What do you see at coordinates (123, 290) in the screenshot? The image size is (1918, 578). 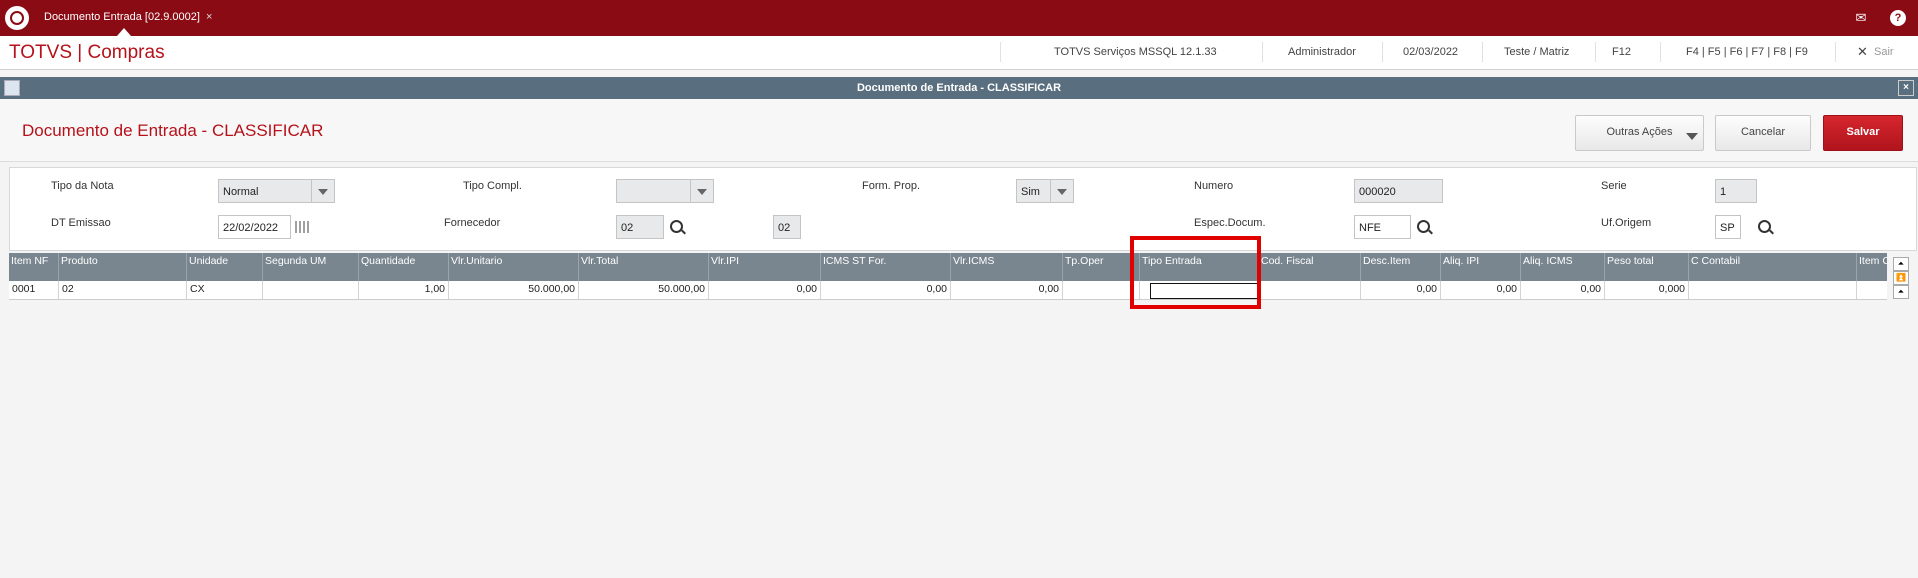 I see `cell-produto: 02` at bounding box center [123, 290].